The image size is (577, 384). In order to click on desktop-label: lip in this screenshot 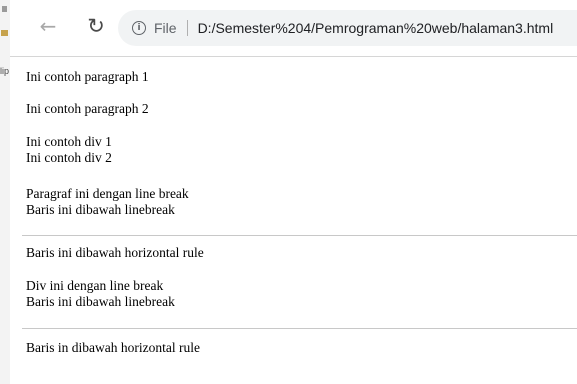, I will do `click(5, 71)`.